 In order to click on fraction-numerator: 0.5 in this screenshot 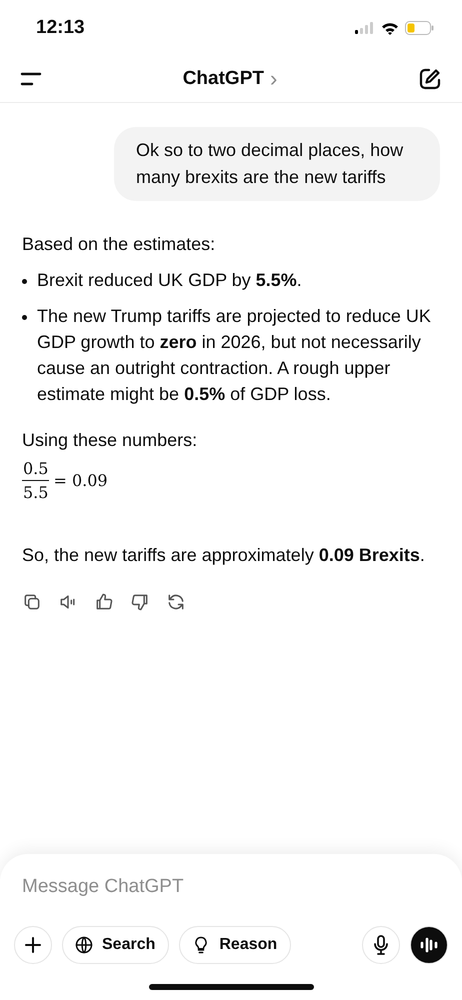, I will do `click(36, 470)`.